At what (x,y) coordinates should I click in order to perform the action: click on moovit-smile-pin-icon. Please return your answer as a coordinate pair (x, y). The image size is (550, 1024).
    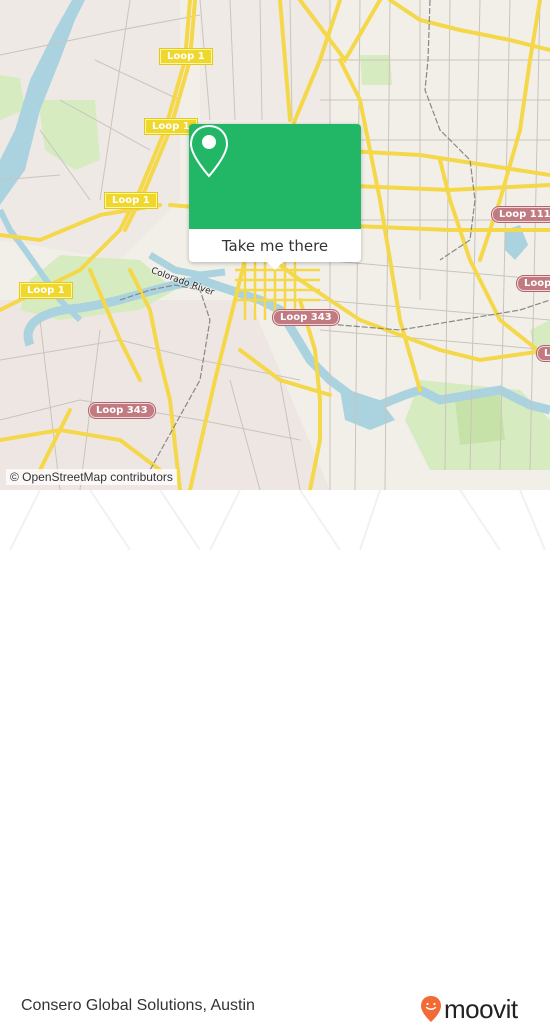
    Looking at the image, I should click on (431, 1009).